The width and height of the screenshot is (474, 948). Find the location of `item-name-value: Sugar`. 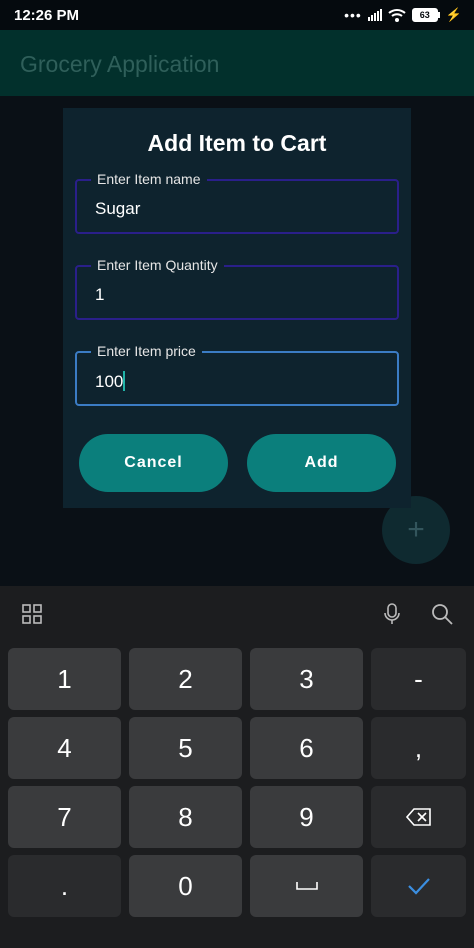

item-name-value: Sugar is located at coordinates (117, 209).